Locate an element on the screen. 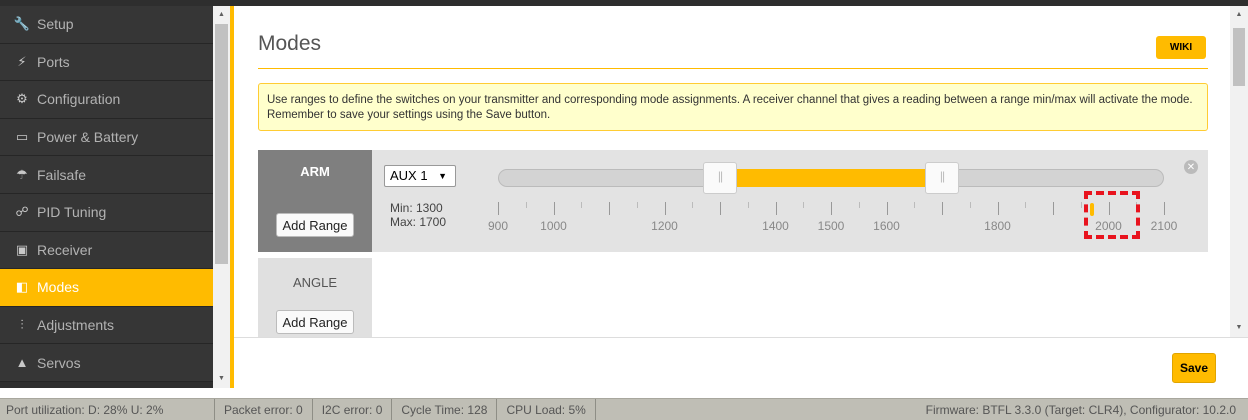 The height and width of the screenshot is (420, 1248). mode-label-panel: ANGLE Add Range is located at coordinates (315, 297).